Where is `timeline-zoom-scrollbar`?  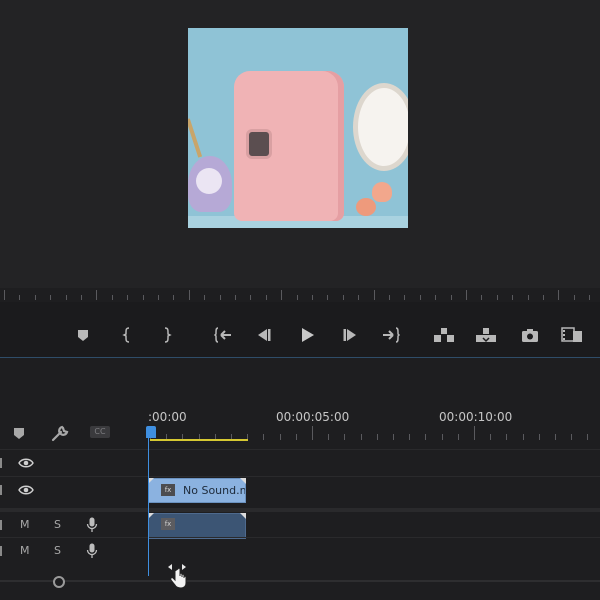
timeline-zoom-scrollbar is located at coordinates (300, 581).